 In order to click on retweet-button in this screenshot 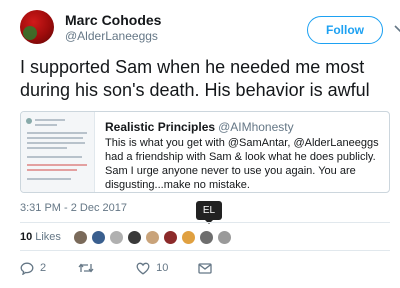, I will do `click(89, 268)`.